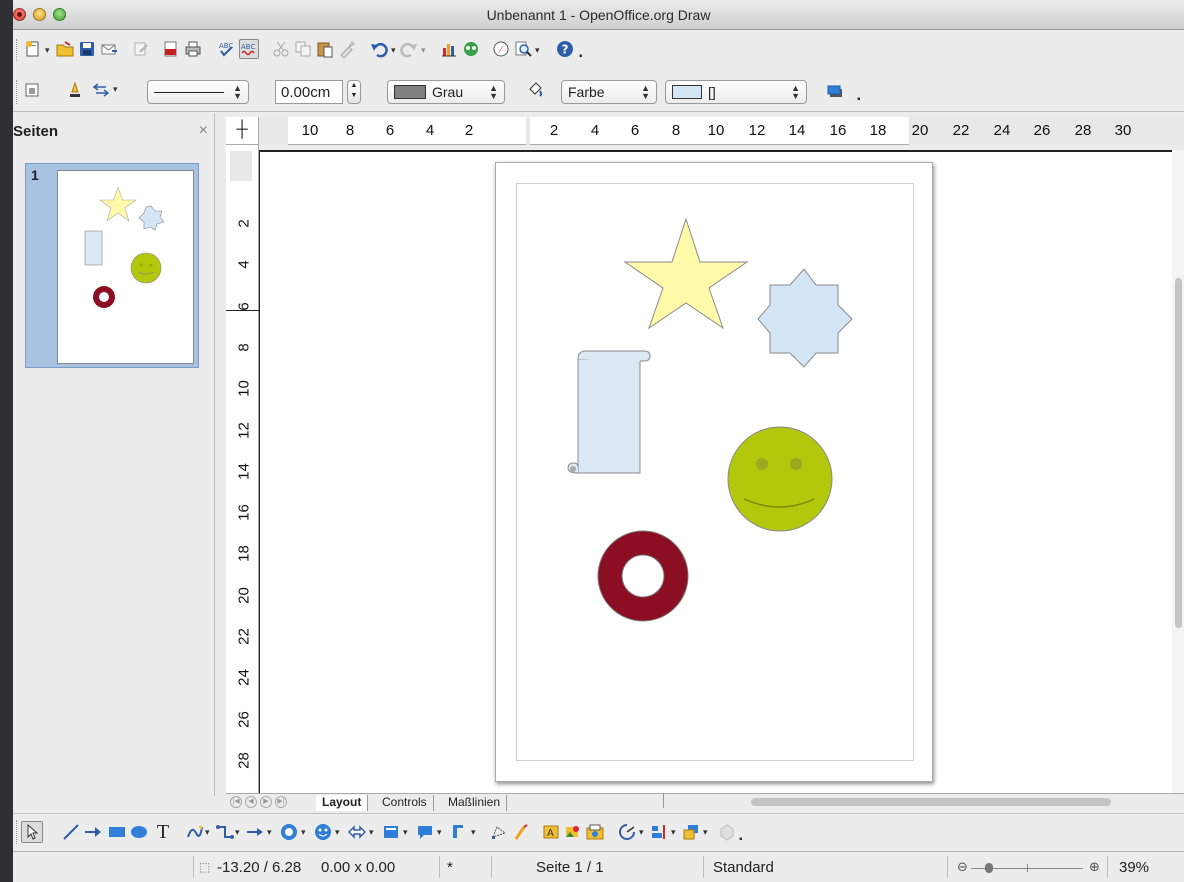 Image resolution: width=1184 pixels, height=882 pixels. I want to click on octagram-shape, so click(805, 318).